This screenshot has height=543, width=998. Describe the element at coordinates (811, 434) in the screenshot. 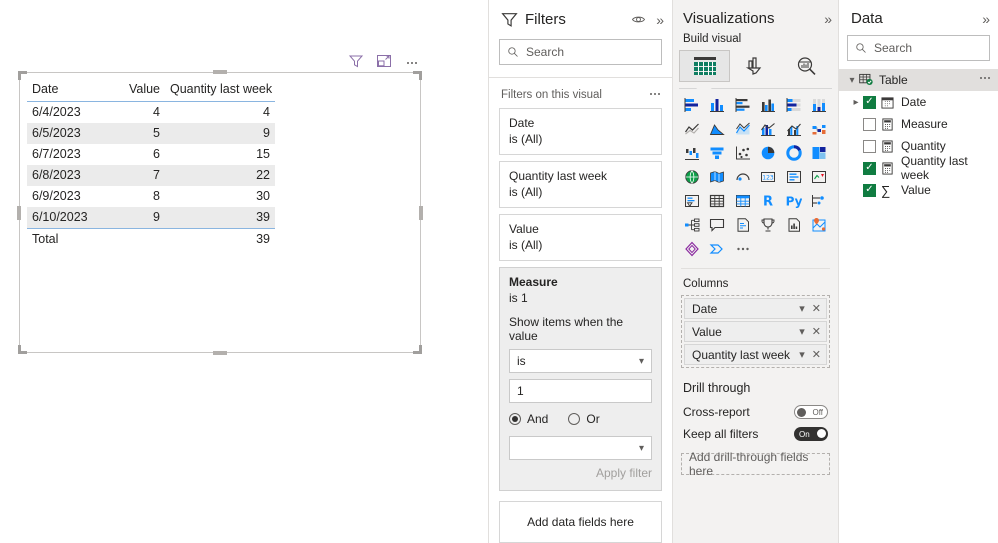

I see `keep-all-filters-toggle: On` at that location.